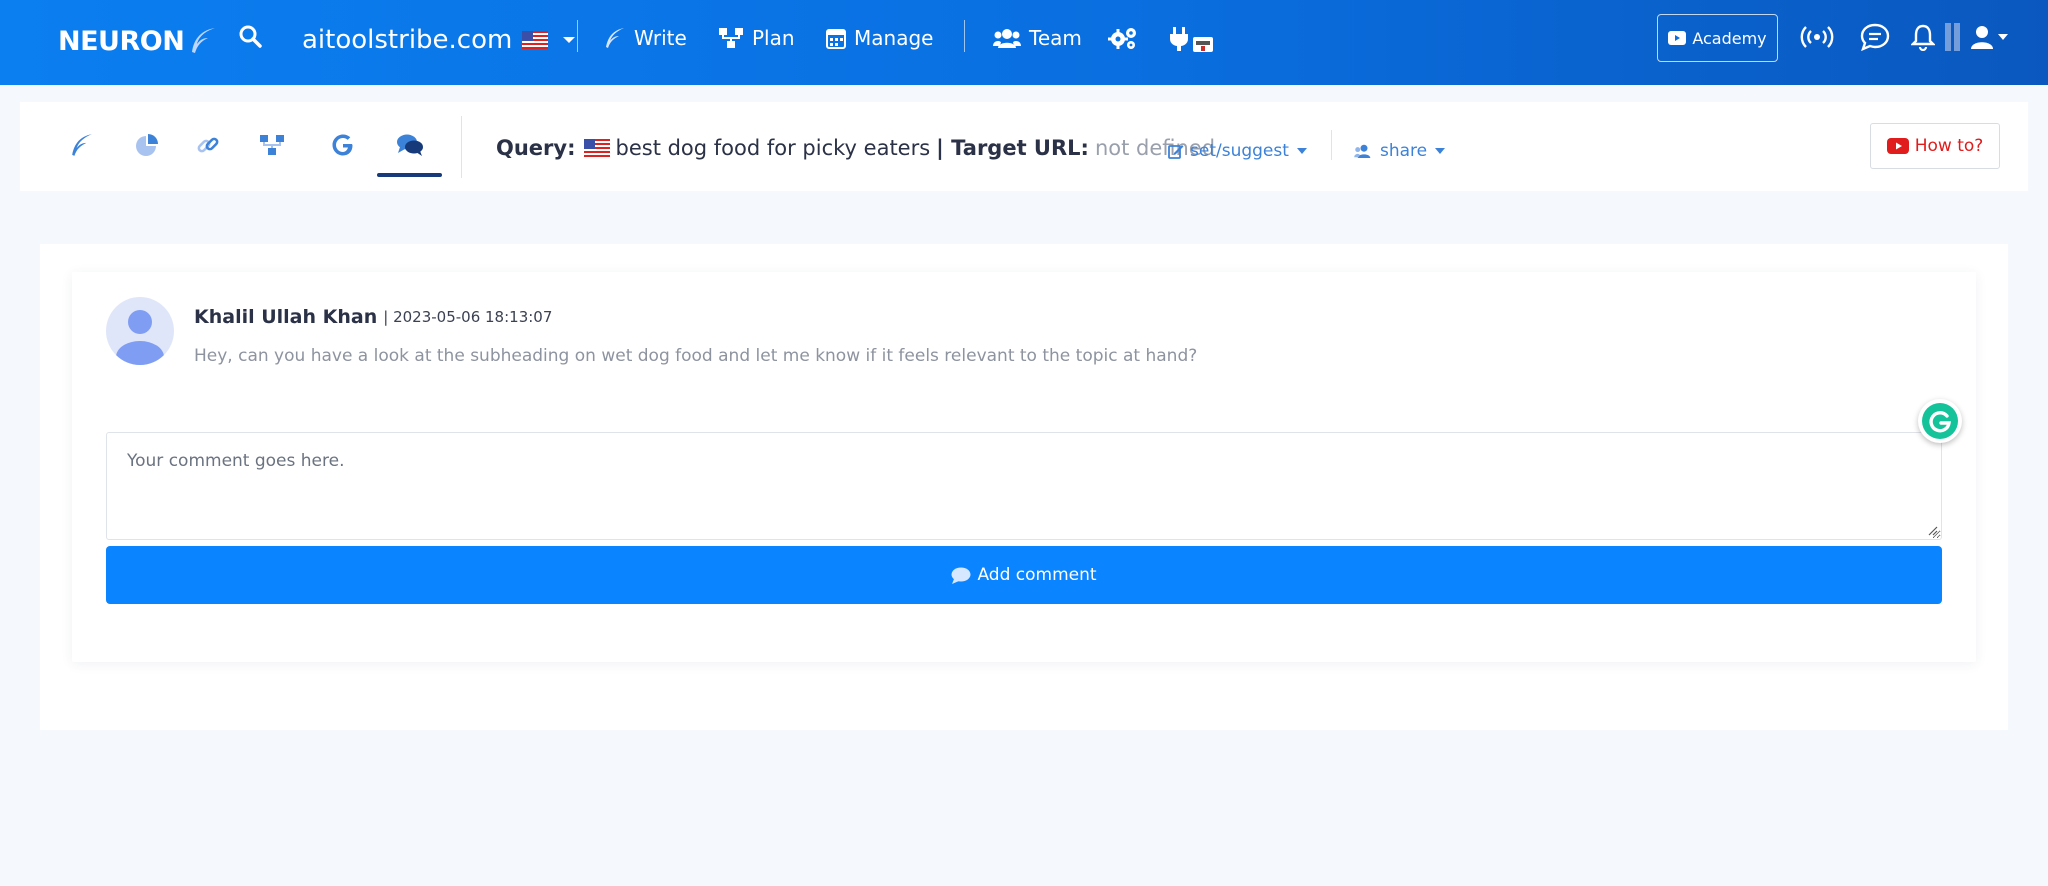 This screenshot has height=886, width=2048. What do you see at coordinates (1932, 530) in the screenshot?
I see `resize-handle-icon` at bounding box center [1932, 530].